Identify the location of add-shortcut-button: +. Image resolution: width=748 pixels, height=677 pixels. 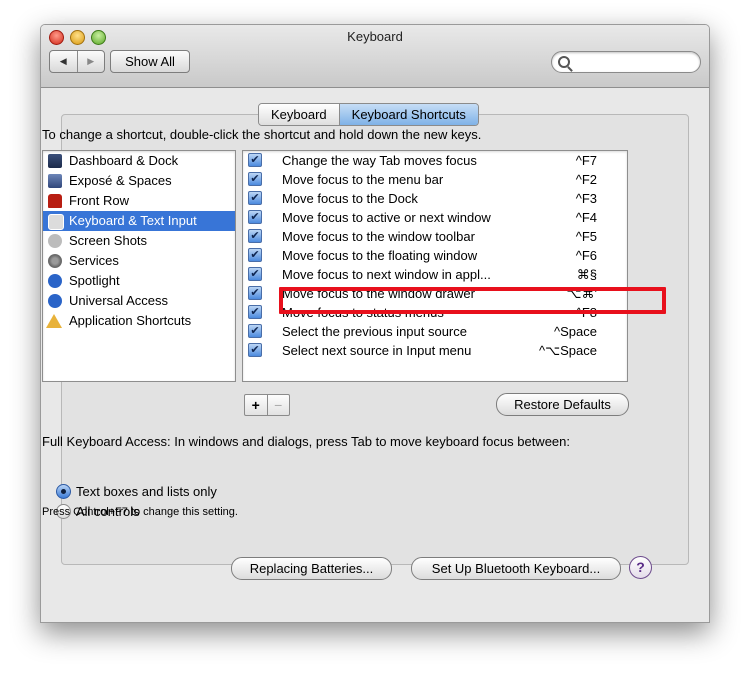
(256, 405).